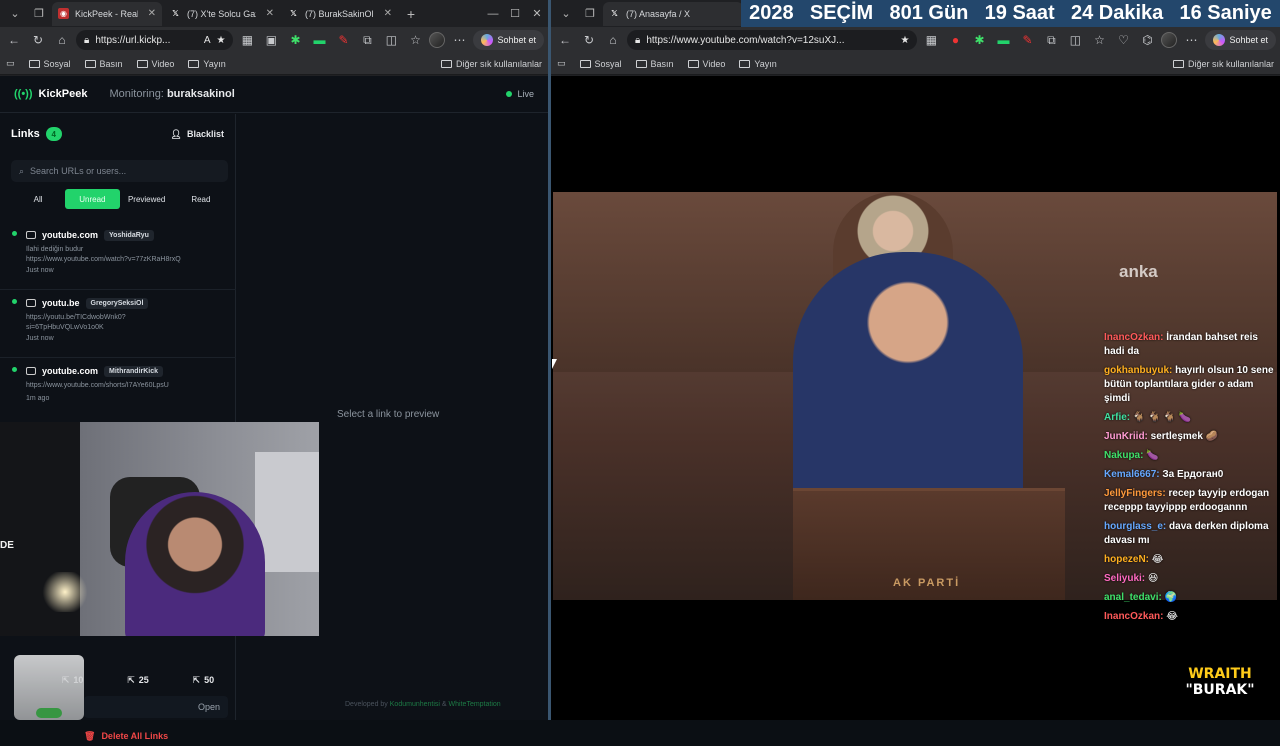 The width and height of the screenshot is (1280, 746). I want to click on new-tab-icon: +, so click(411, 14).